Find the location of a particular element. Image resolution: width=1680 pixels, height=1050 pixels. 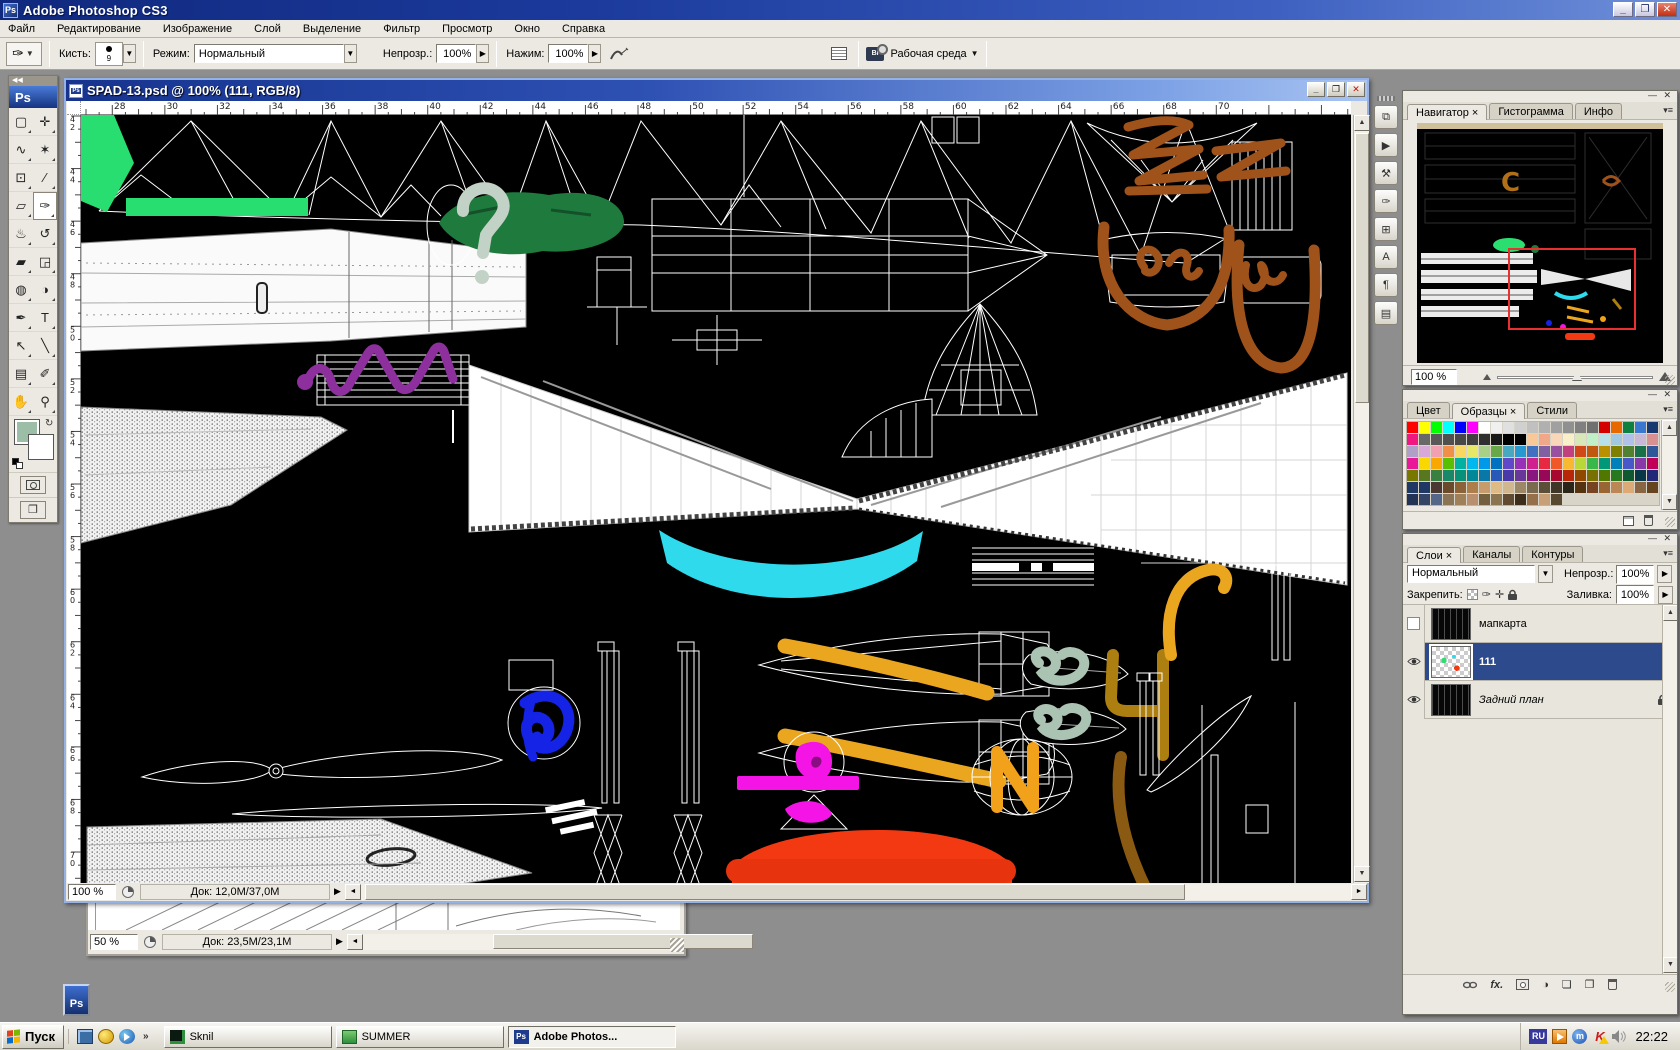

dock-actions-icon: ▶ is located at coordinates (1386, 145).